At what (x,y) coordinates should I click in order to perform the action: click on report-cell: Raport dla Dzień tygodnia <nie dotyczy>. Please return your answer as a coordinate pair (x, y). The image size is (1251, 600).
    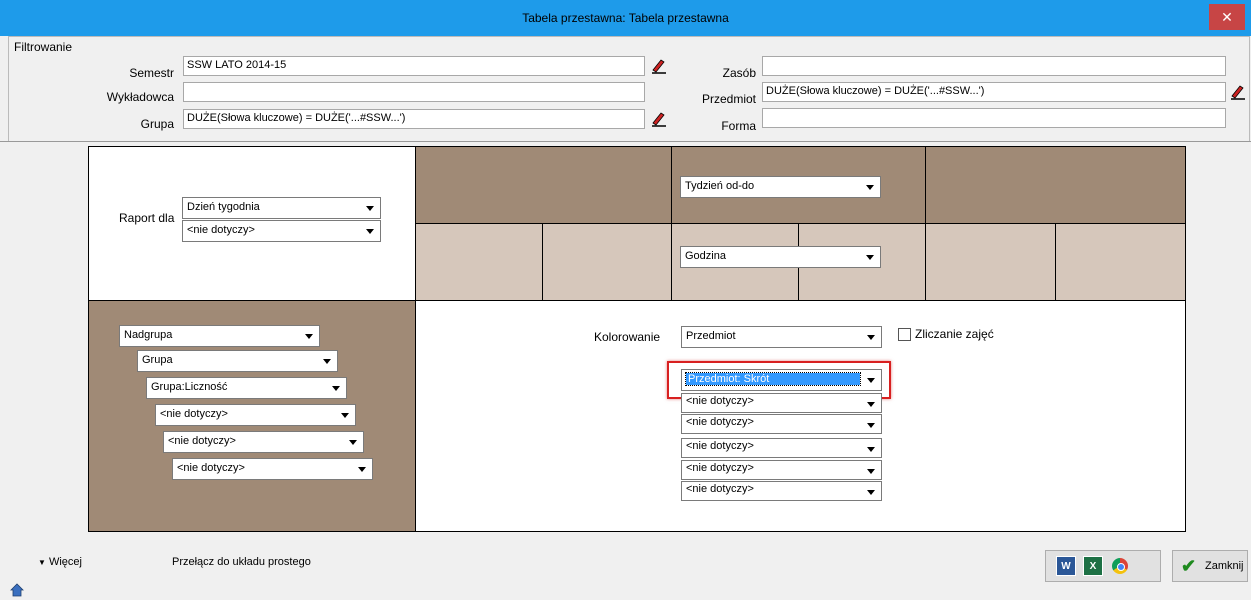
    Looking at the image, I should click on (252, 224).